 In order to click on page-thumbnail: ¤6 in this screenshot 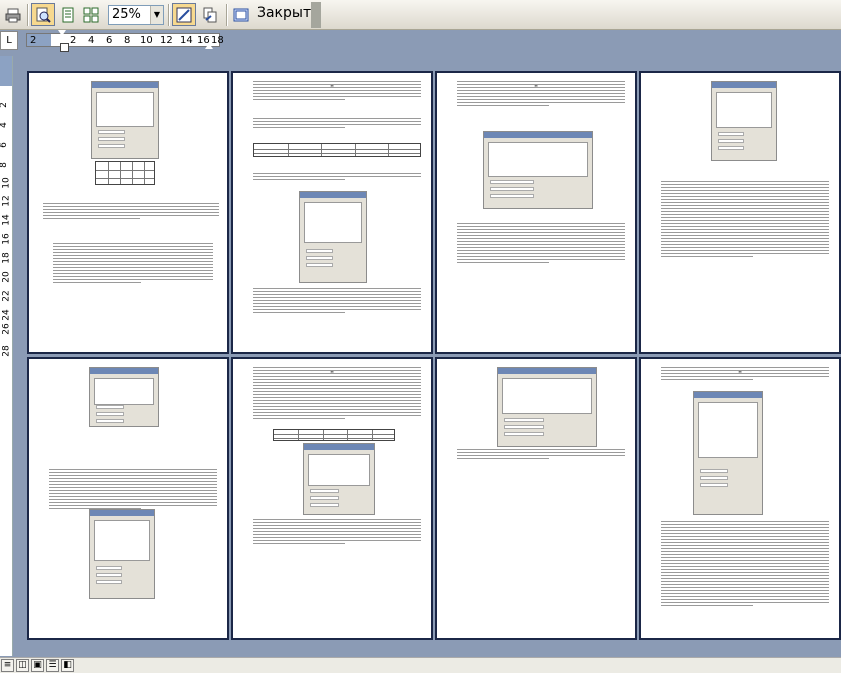, I will do `click(332, 498)`.